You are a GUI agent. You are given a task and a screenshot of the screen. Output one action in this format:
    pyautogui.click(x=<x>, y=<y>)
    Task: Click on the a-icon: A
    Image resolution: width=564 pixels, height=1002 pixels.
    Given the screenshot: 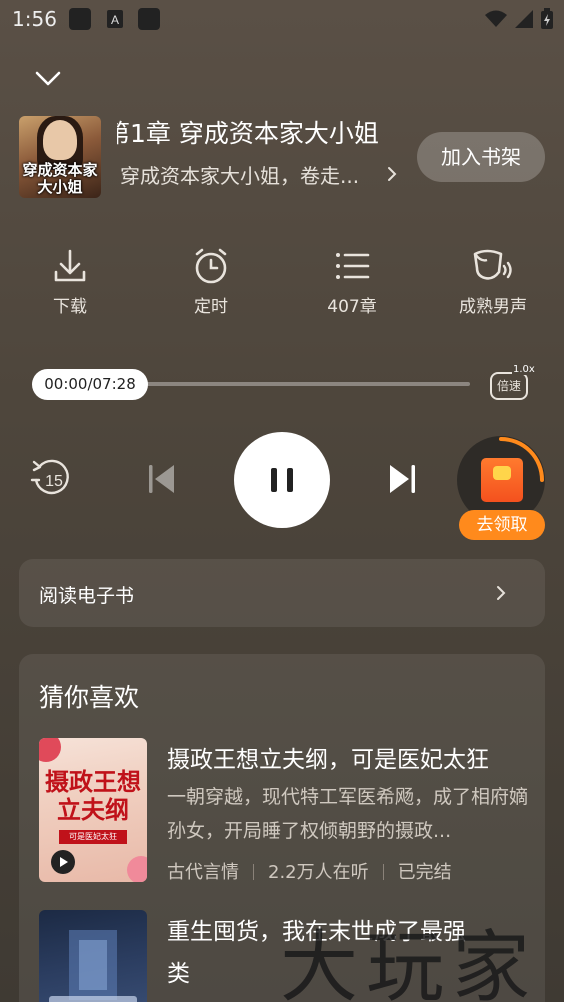 What is the action you would take?
    pyautogui.click(x=115, y=19)
    